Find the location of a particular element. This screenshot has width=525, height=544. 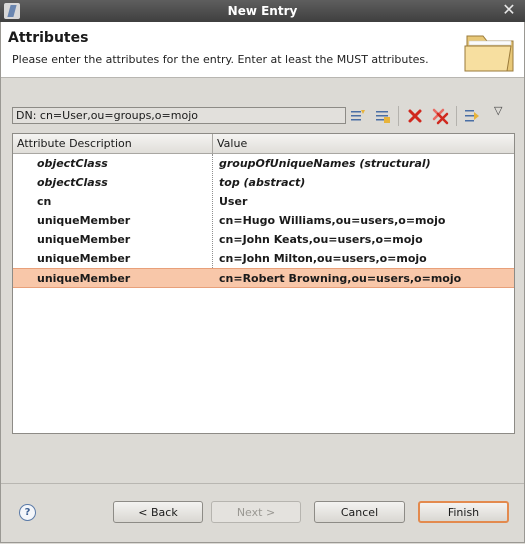

table-row: cn User is located at coordinates (263, 201).